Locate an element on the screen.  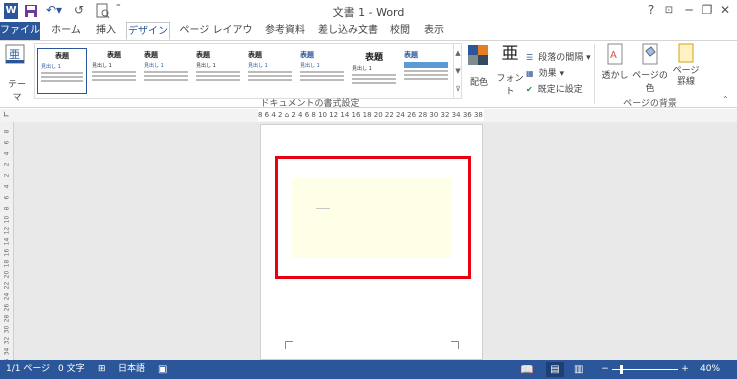
zoom-slider-thumb is located at coordinates (621, 369).